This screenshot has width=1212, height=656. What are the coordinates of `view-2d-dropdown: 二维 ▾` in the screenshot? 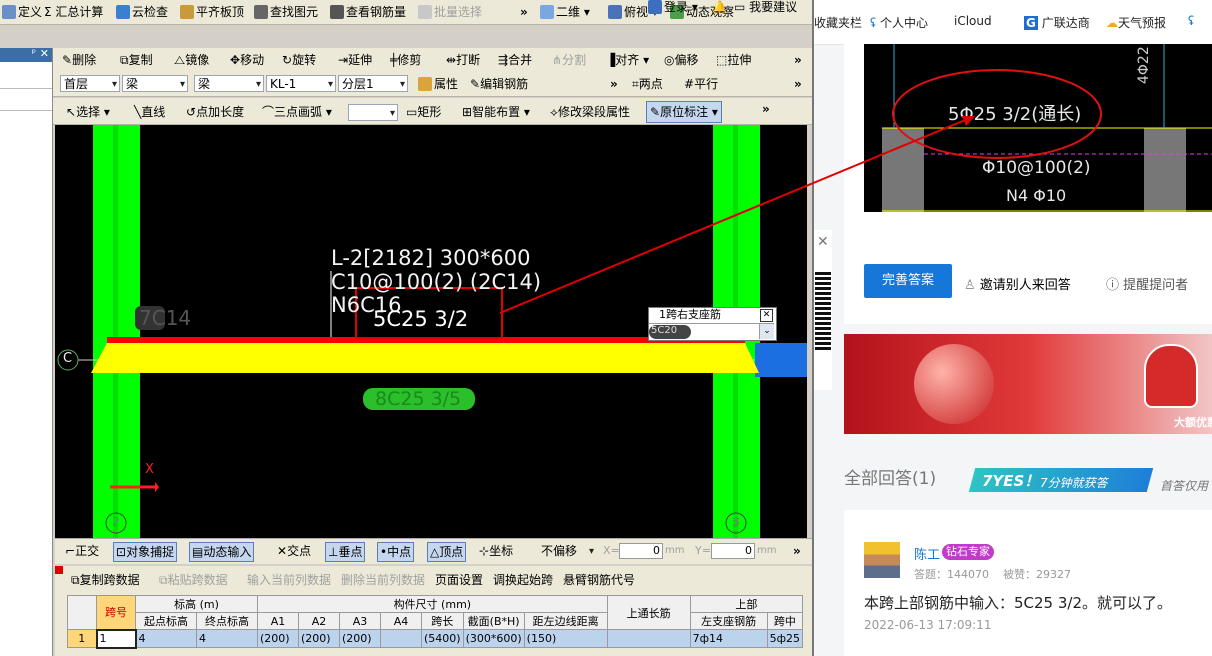 It's located at (565, 12).